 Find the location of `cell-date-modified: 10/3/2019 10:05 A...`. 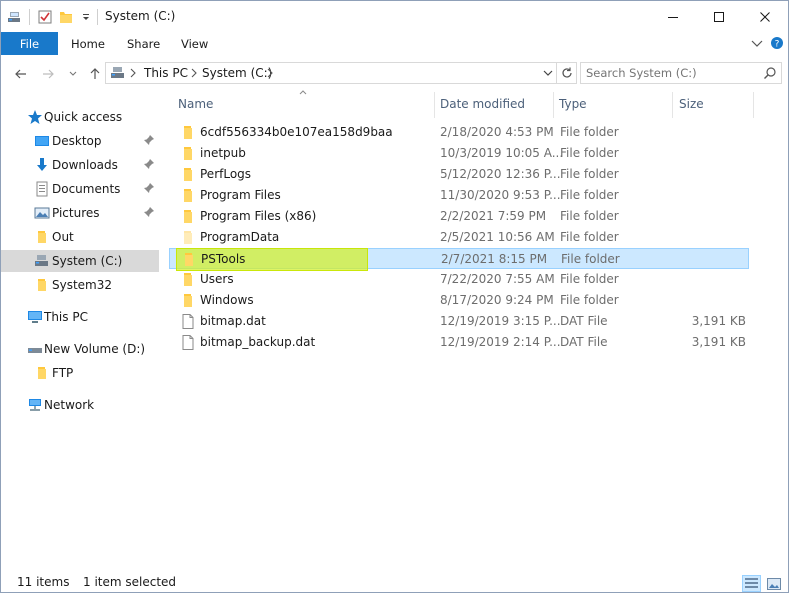

cell-date-modified: 10/3/2019 10:05 A... is located at coordinates (502, 153).